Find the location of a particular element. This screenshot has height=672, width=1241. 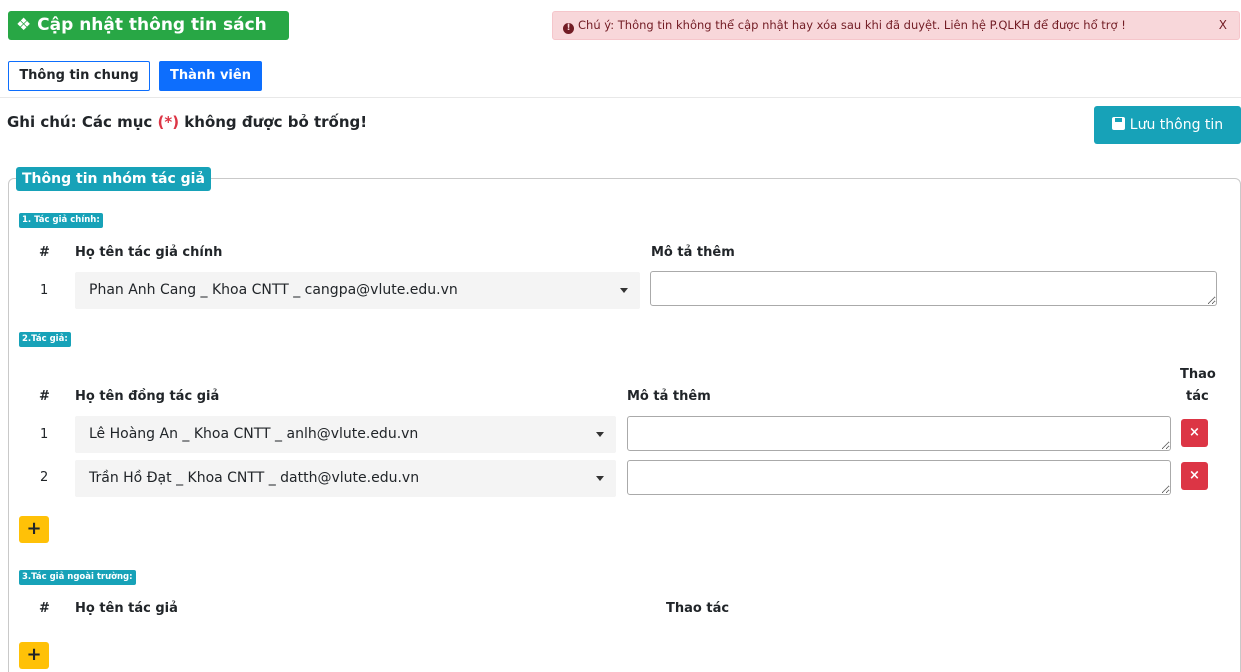

co-authors-col-name: Họ tên đồng tác giả is located at coordinates (147, 396).